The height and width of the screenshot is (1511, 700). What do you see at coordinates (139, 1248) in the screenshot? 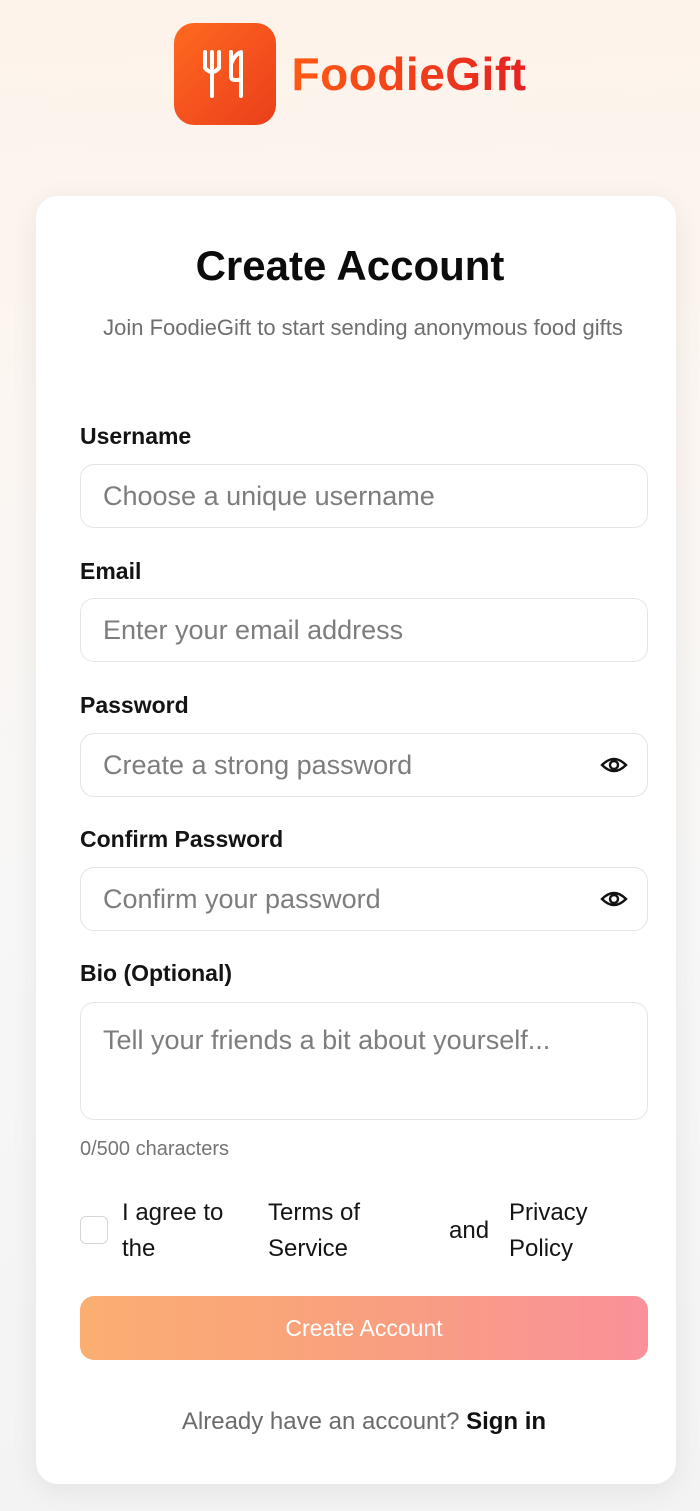
I see `agree-text-line2: the` at bounding box center [139, 1248].